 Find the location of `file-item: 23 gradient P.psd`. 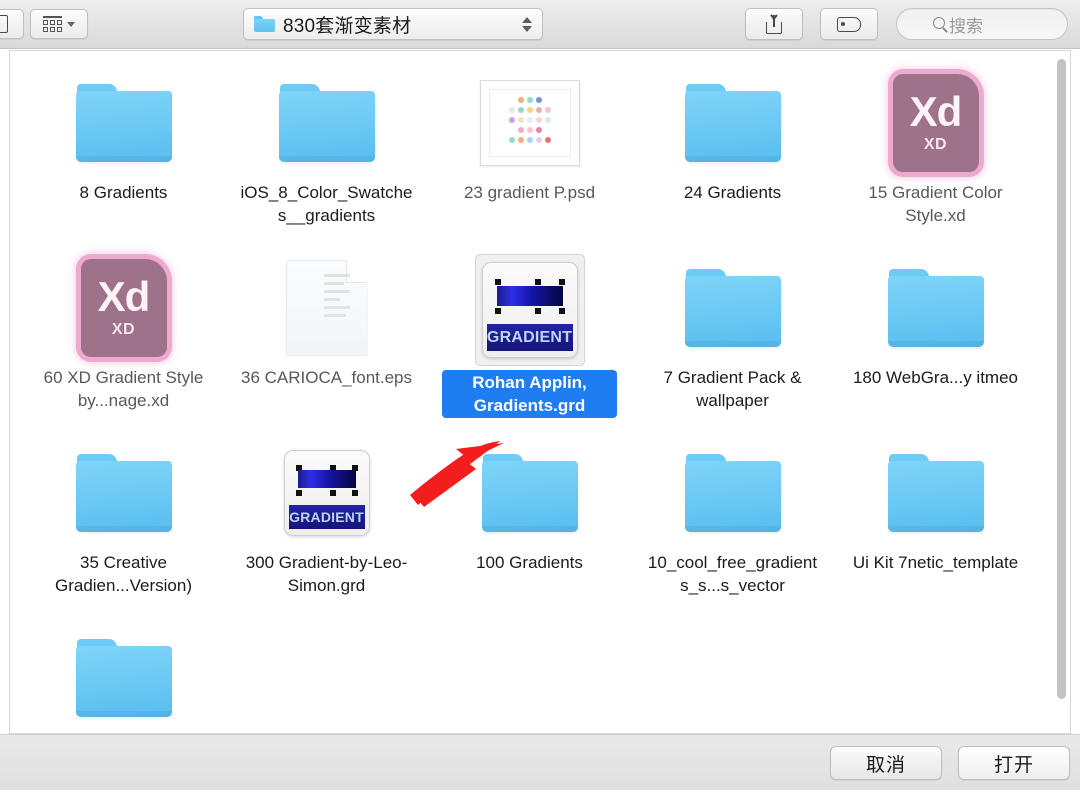

file-item: 23 gradient P.psd is located at coordinates (529, 151).